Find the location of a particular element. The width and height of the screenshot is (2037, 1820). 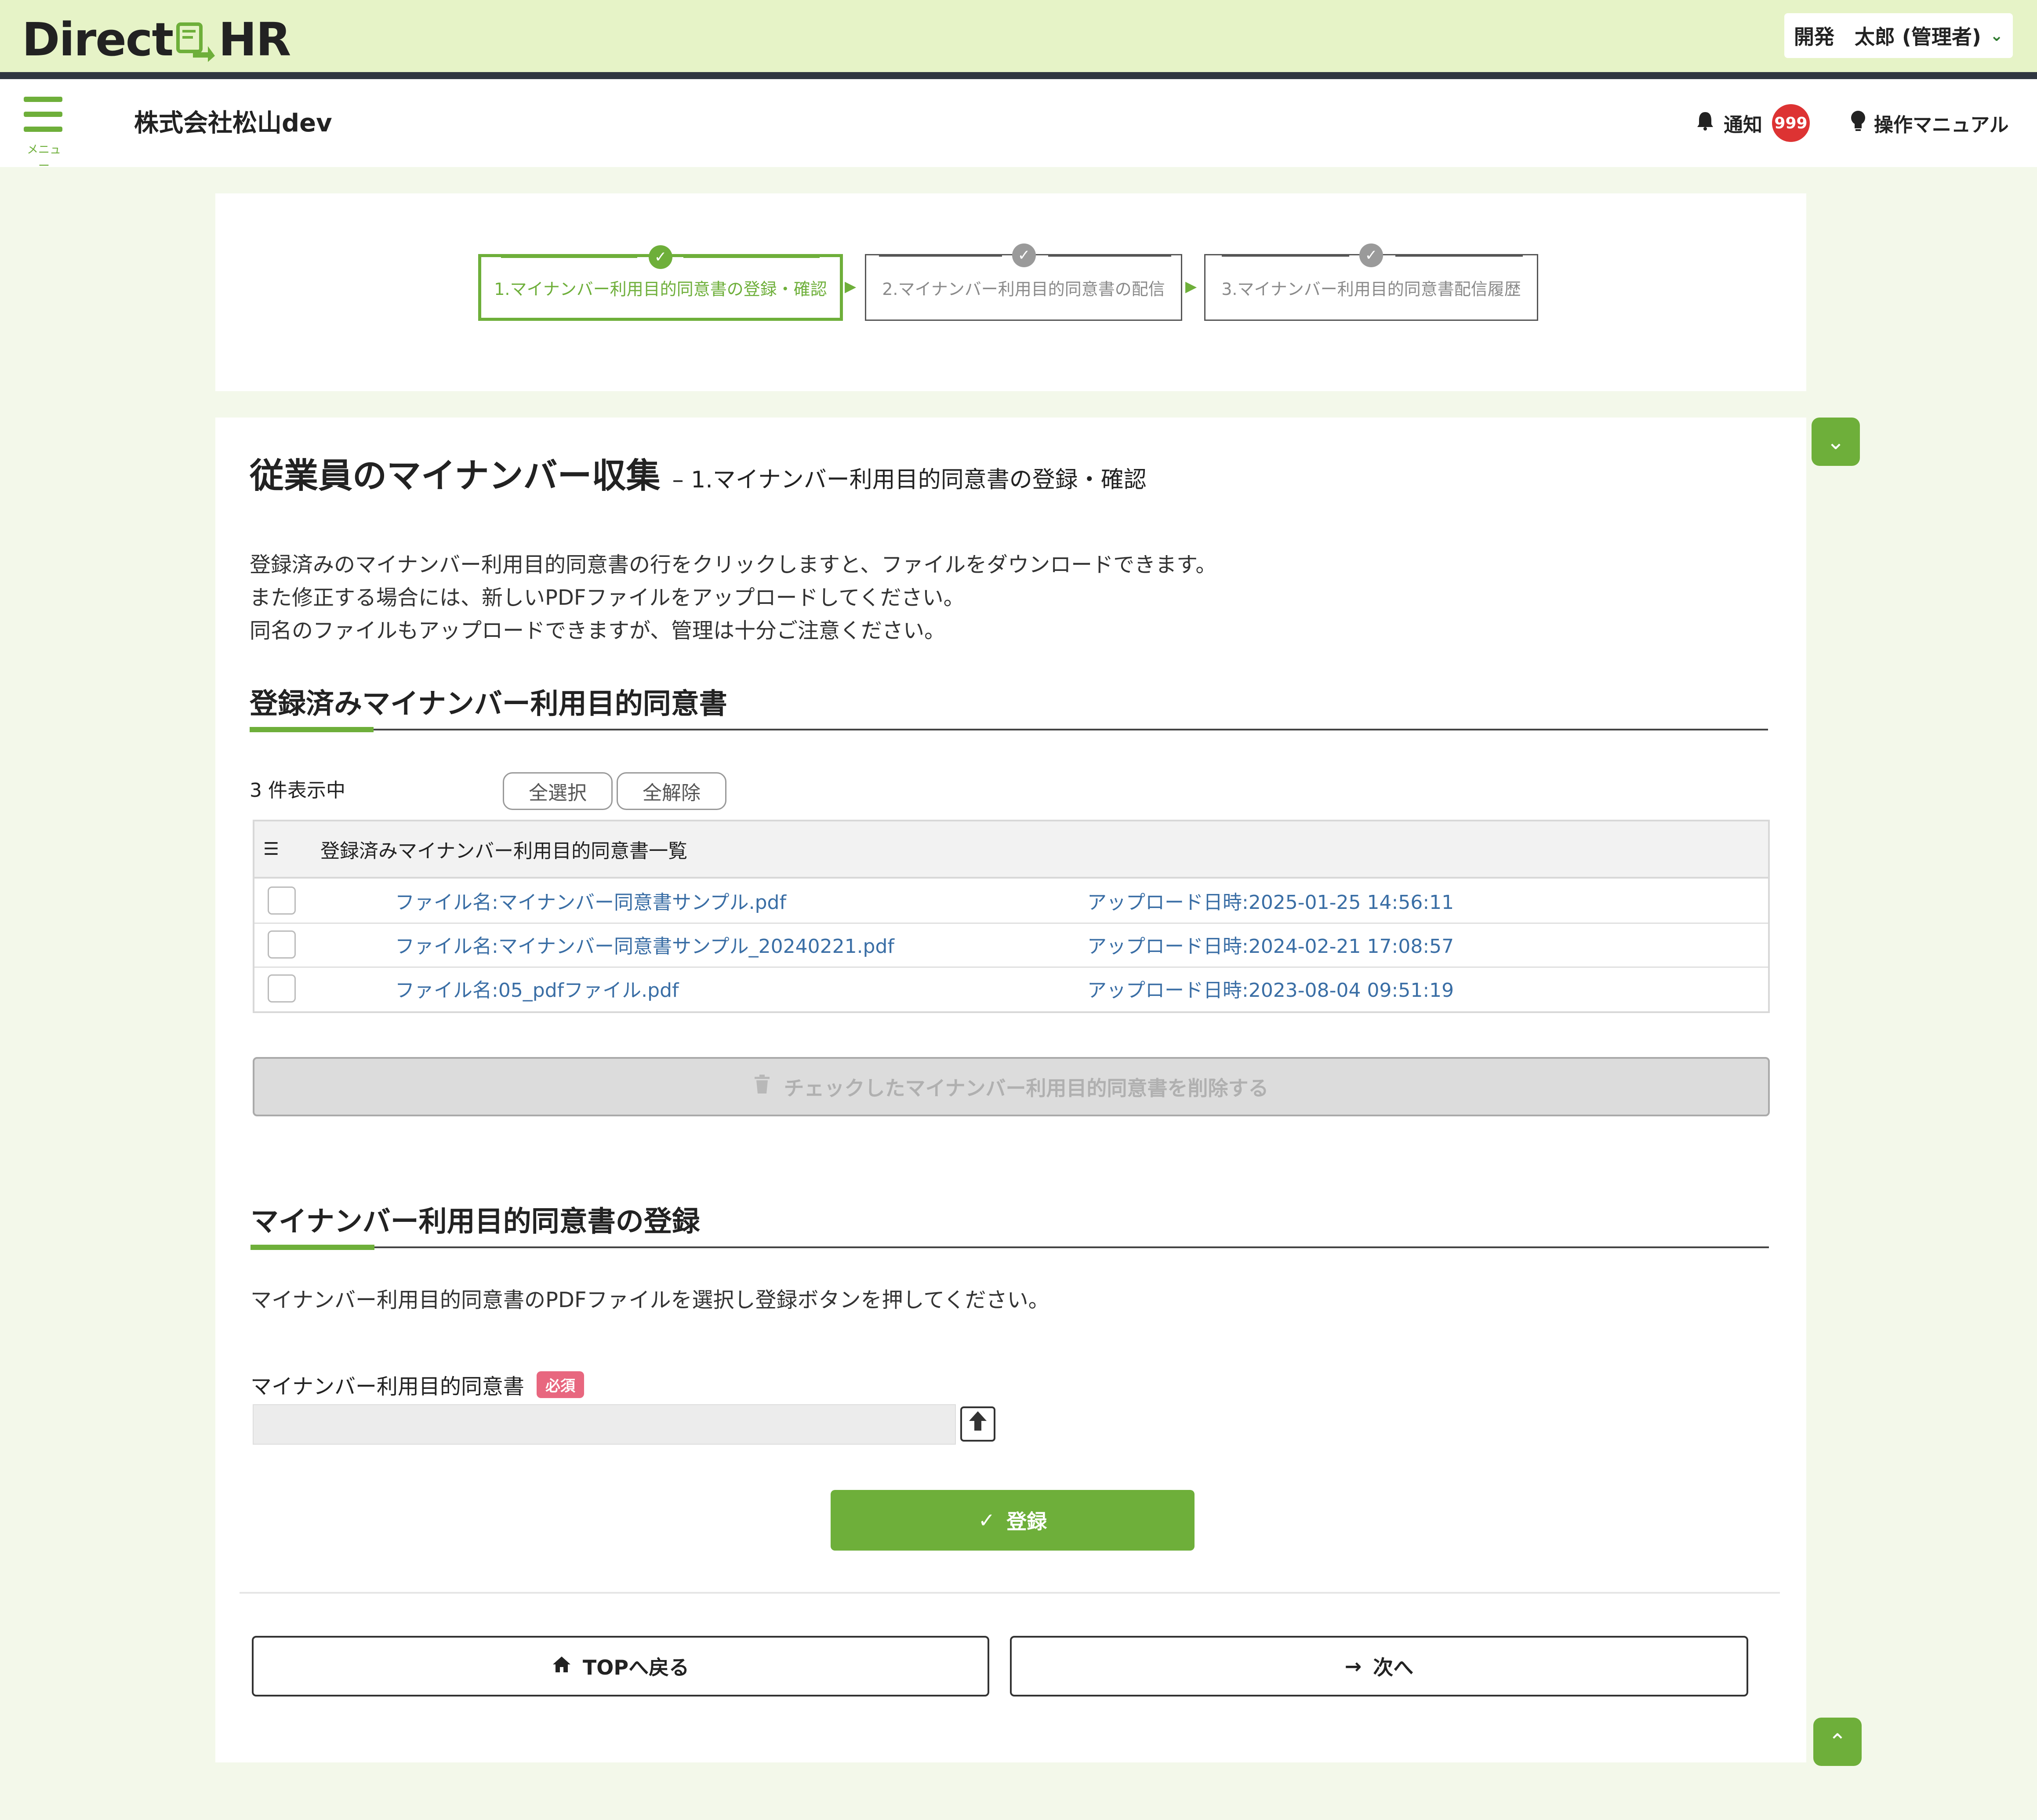

bell-icon is located at coordinates (1705, 123).